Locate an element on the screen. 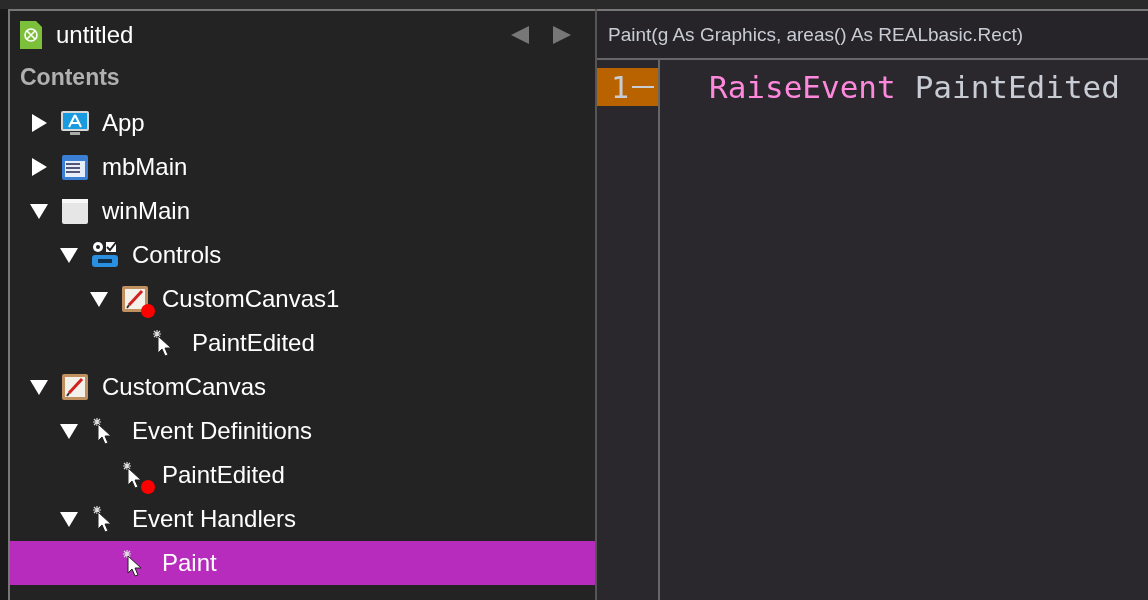 Image resolution: width=1148 pixels, height=600 pixels. menu-bar-icon is located at coordinates (75, 167).